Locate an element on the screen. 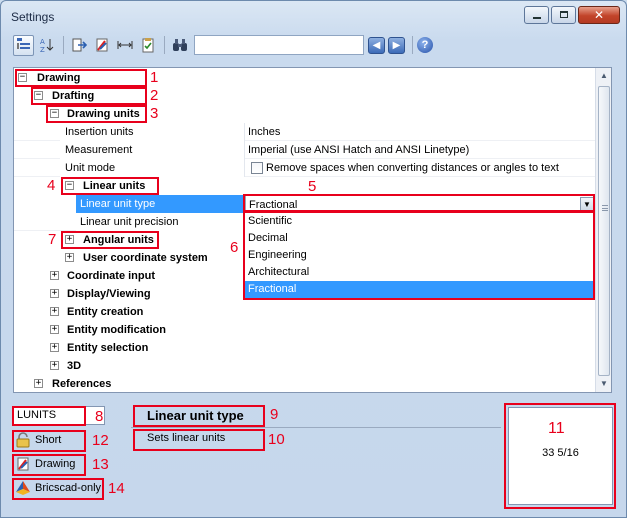  property-label: Unit mode is located at coordinates (152, 168).